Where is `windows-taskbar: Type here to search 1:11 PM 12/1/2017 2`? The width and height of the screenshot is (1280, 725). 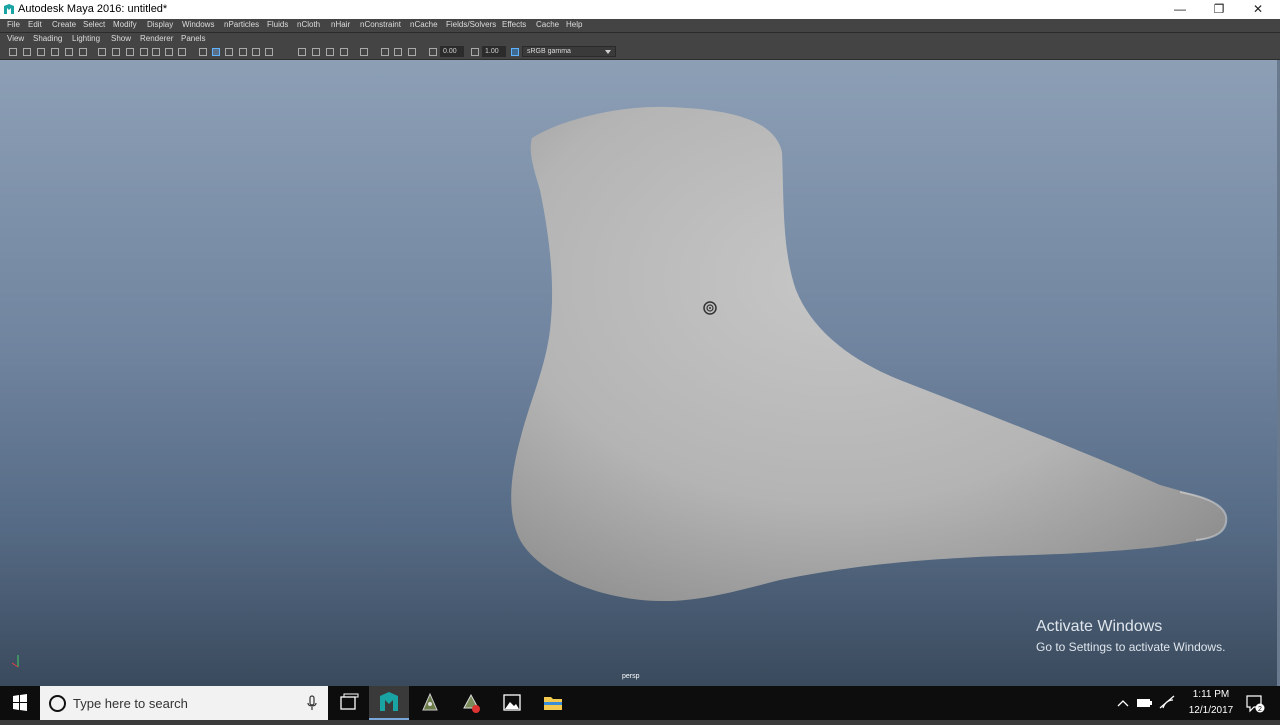
windows-taskbar: Type here to search 1:11 PM 12/1/2017 2 is located at coordinates (640, 703).